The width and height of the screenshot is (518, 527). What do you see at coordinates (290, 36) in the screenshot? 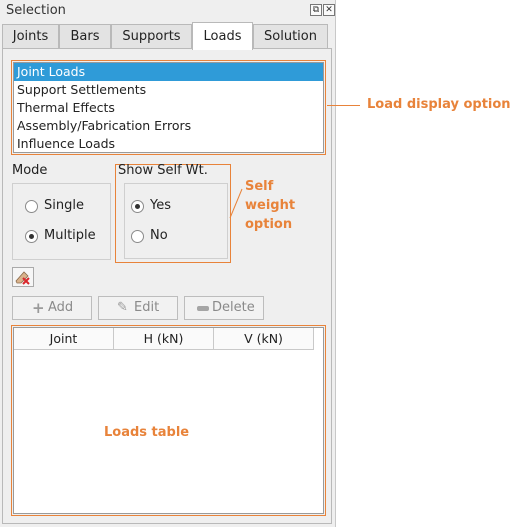
I see `tab-solution: Solution` at bounding box center [290, 36].